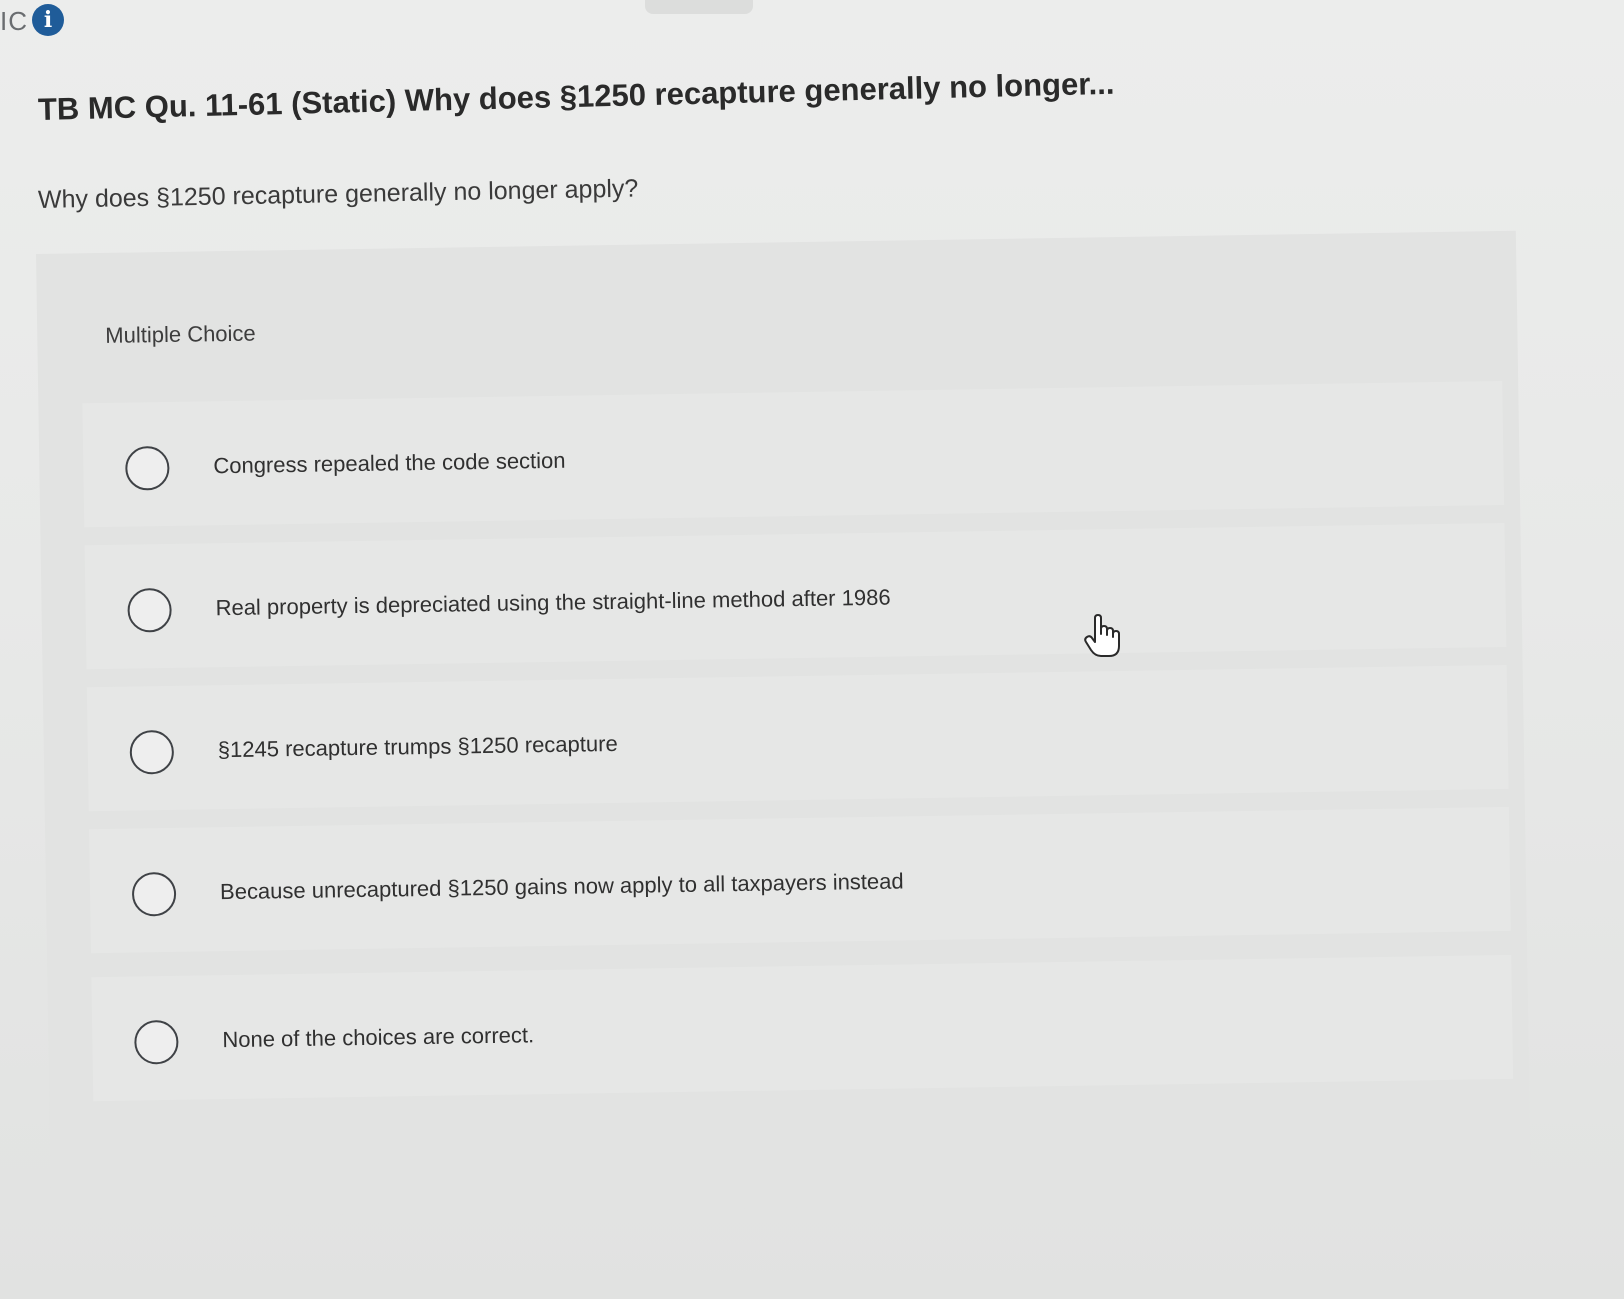  Describe the element at coordinates (389, 463) in the screenshot. I see `choice-label-1: Congress repealed the code section` at that location.